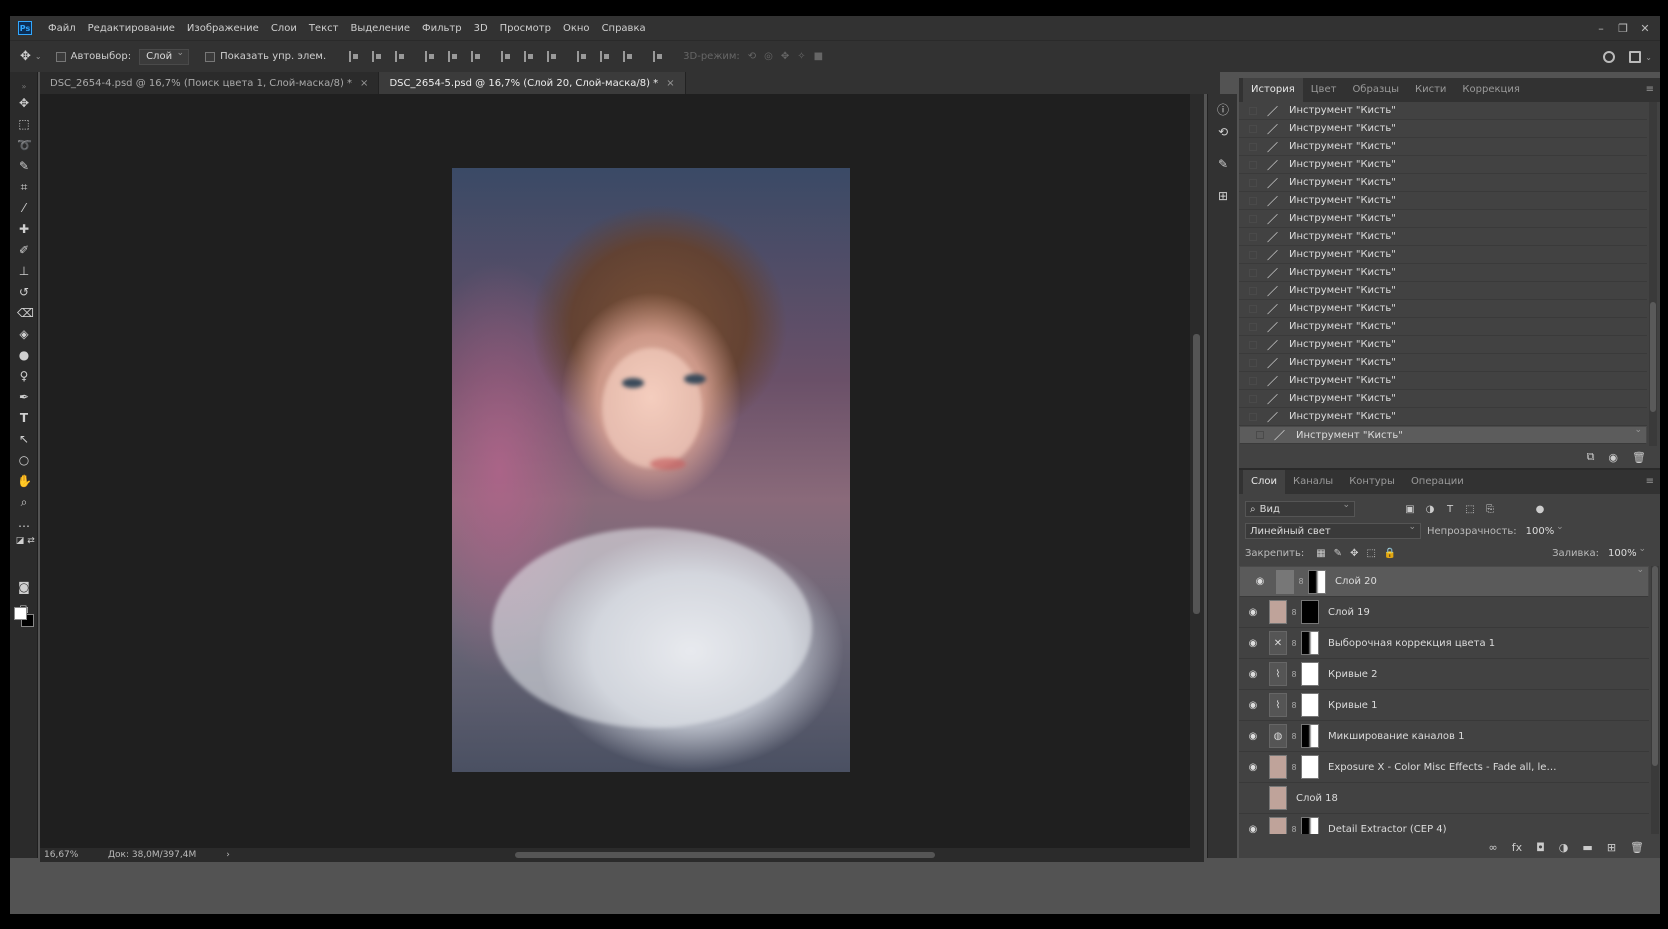 The height and width of the screenshot is (929, 1668). Describe the element at coordinates (164, 56) in the screenshot. I see `autoselect-target-select: Слой` at that location.